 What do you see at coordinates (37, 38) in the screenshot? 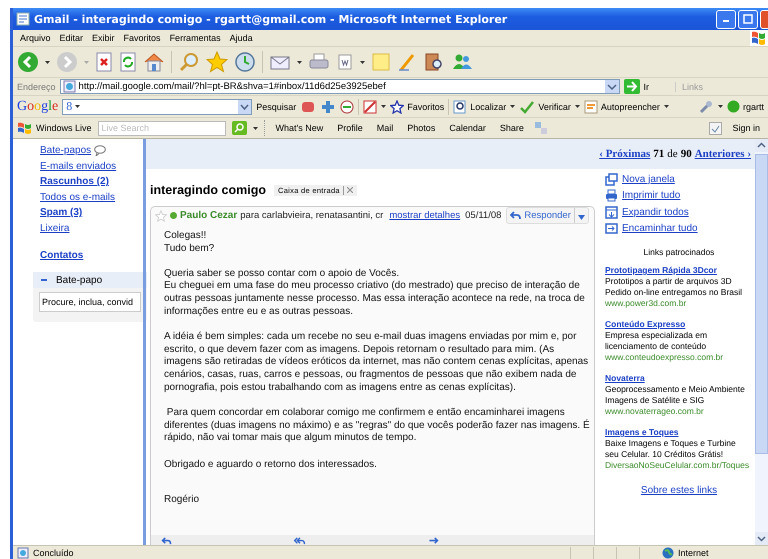
I see `menu-item: Arquivo` at bounding box center [37, 38].